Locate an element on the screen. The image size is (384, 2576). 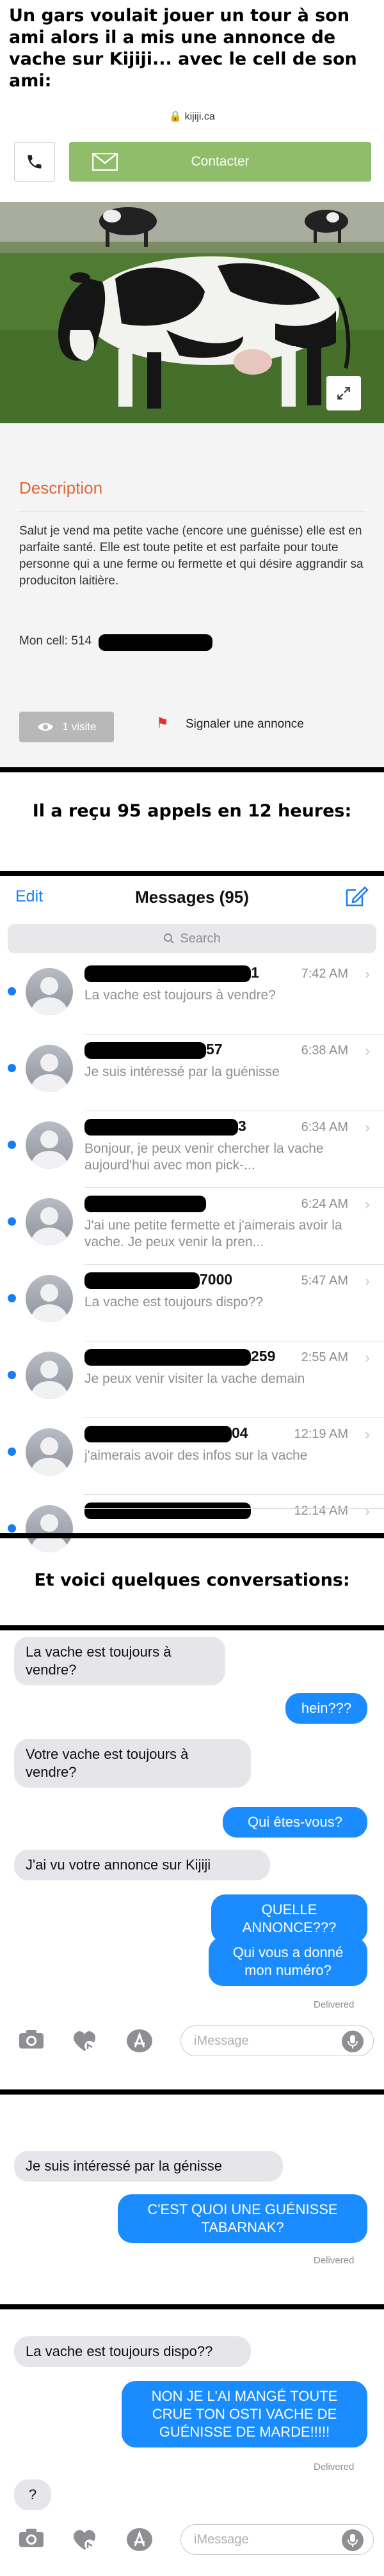
thread-time: 6:34 AM is located at coordinates (324, 1127).